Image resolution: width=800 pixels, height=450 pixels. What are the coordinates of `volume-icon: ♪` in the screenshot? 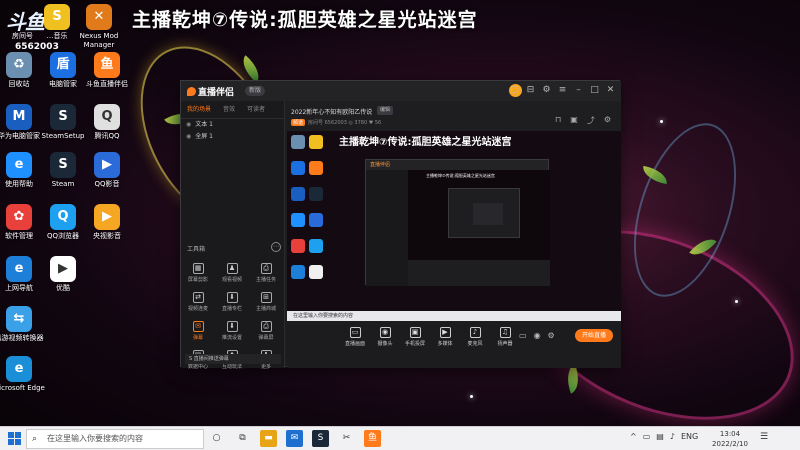 It's located at (672, 436).